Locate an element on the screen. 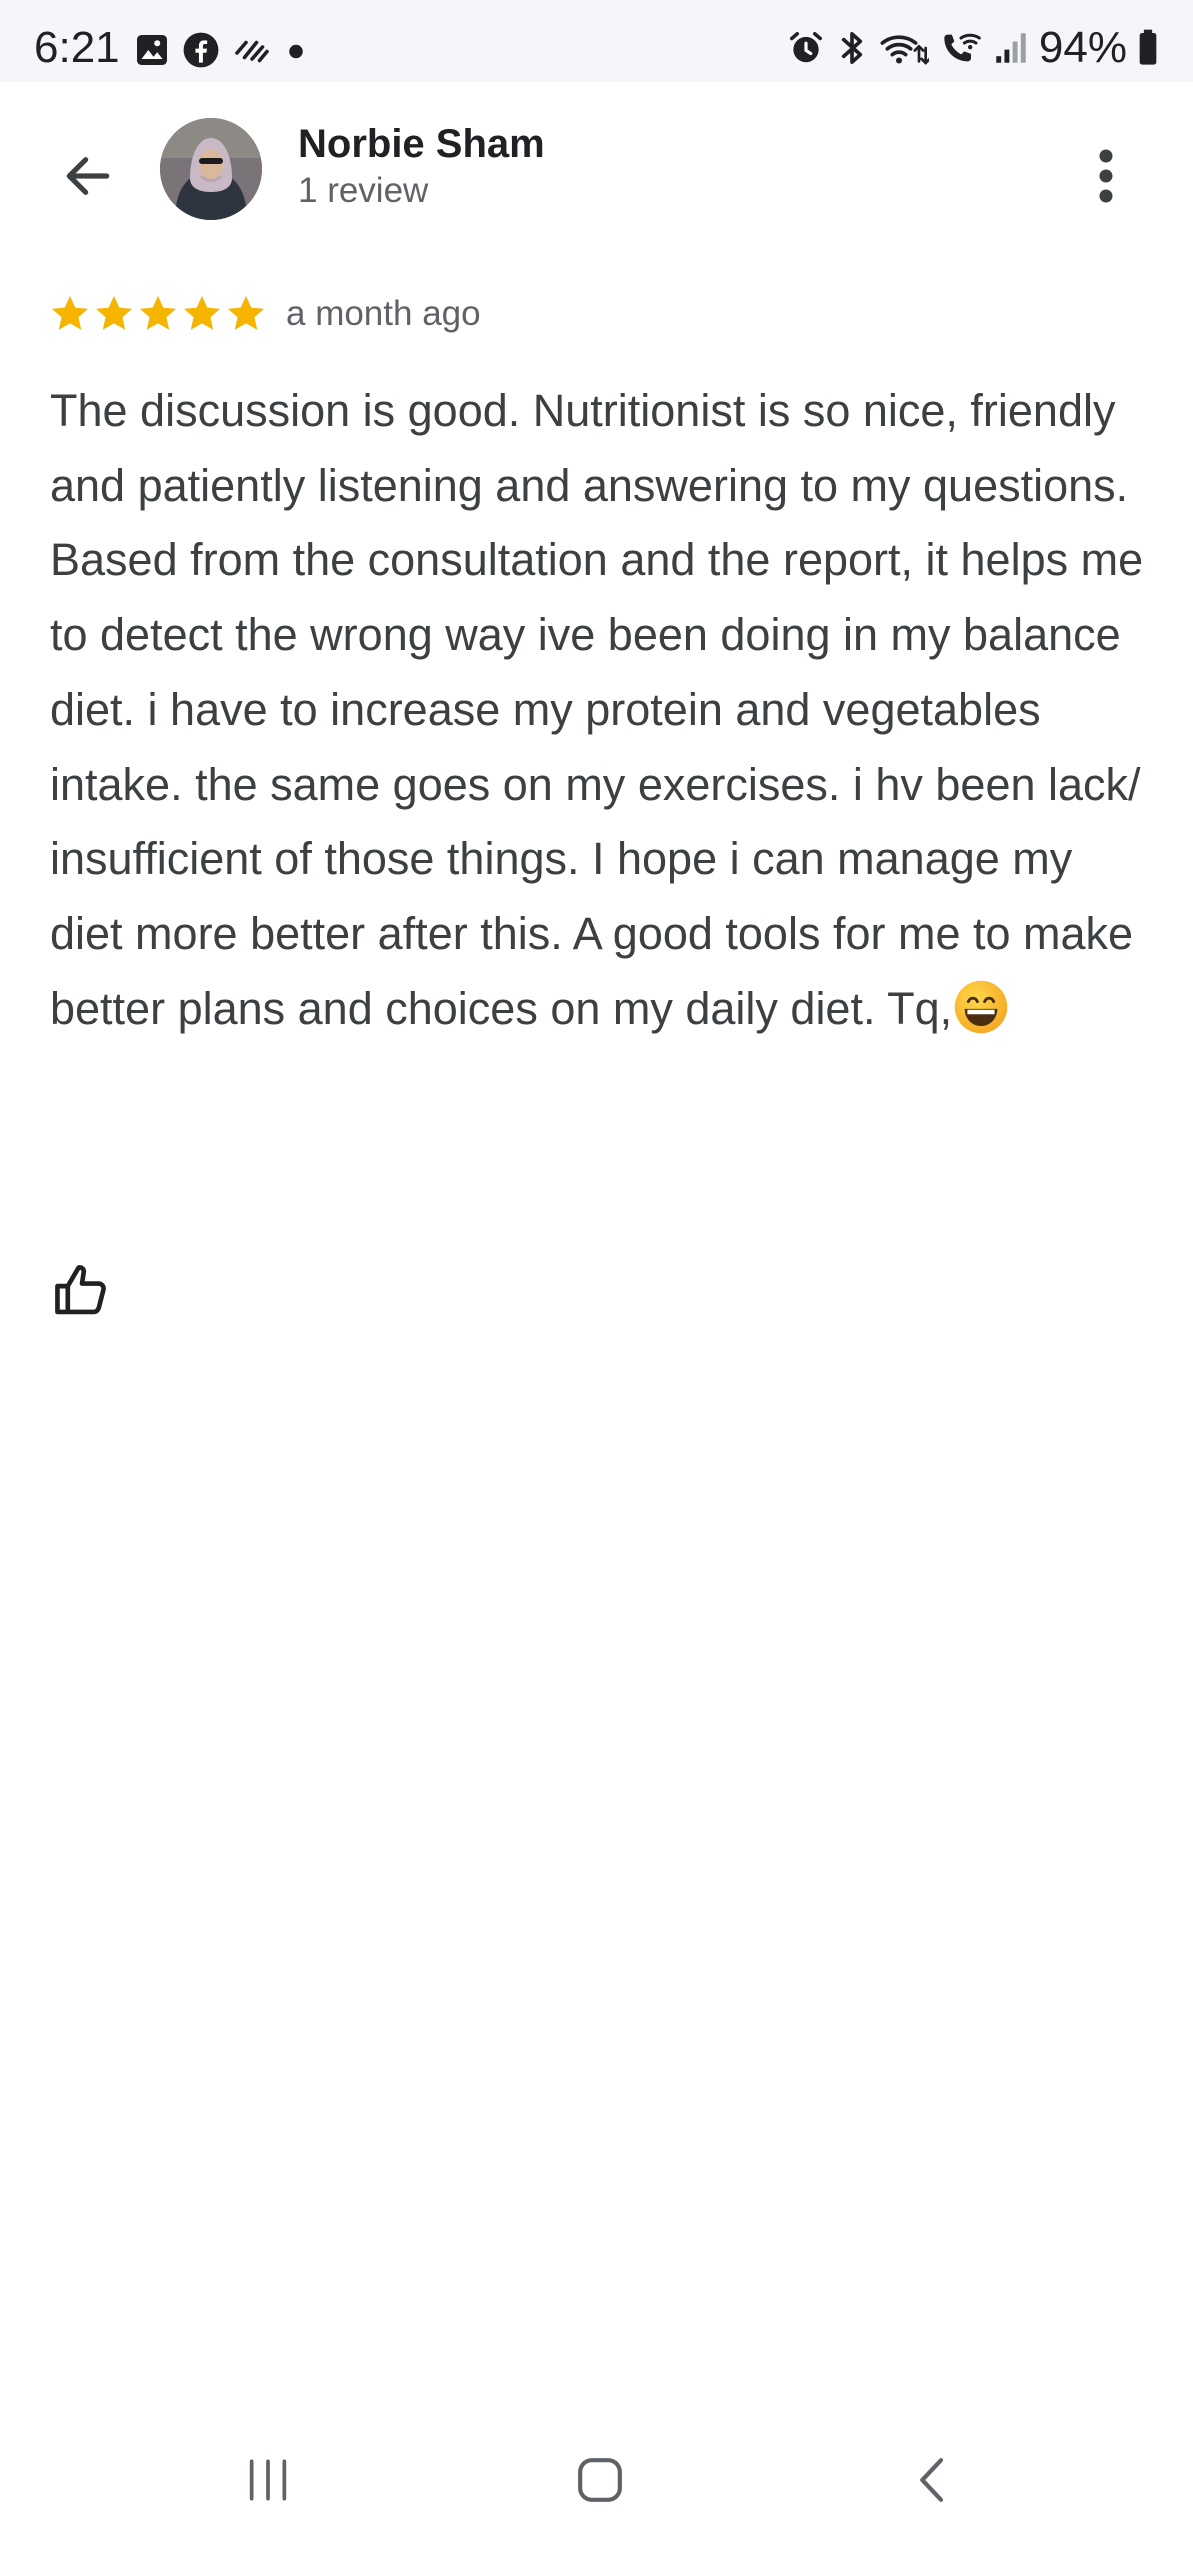 Image resolution: width=1193 pixels, height=2560 pixels. back-nav-icon is located at coordinates (932, 2480).